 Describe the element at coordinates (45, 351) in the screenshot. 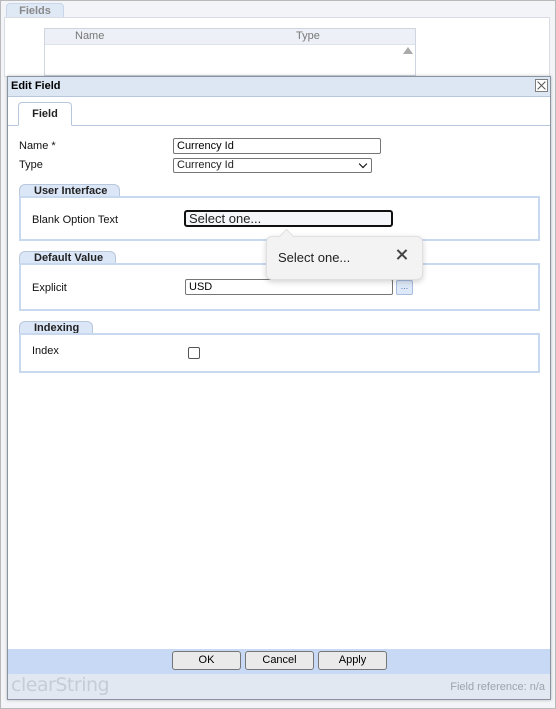

I see `index-label: Index` at that location.